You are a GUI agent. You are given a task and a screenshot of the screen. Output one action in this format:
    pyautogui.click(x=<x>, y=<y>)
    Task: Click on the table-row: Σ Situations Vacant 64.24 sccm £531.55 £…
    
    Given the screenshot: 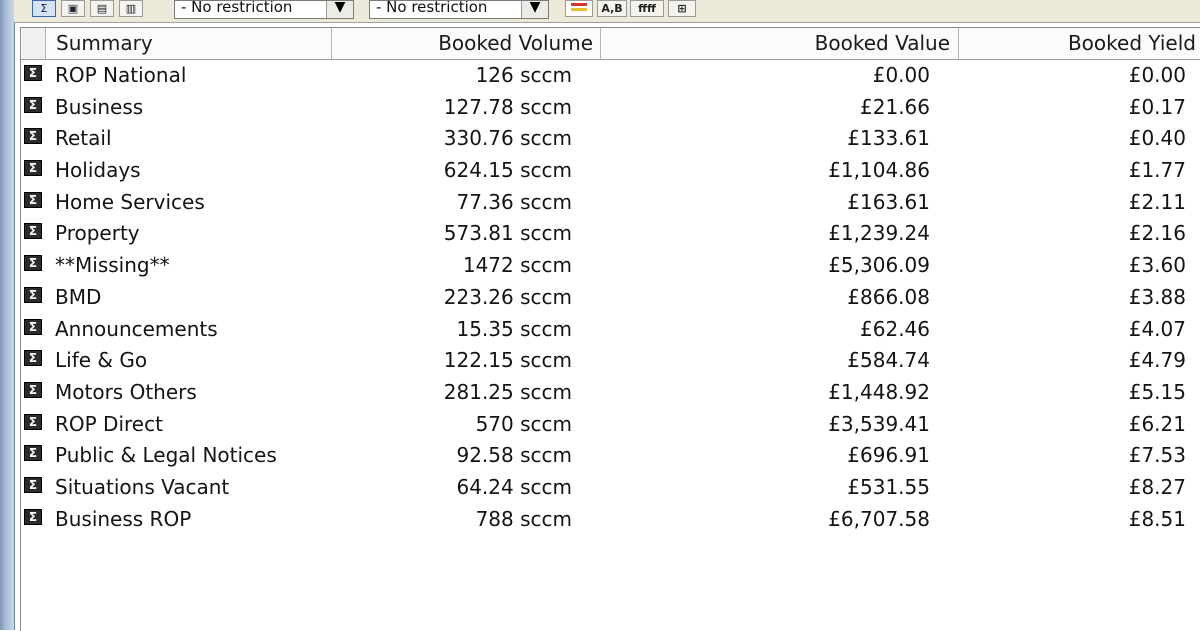 What is the action you would take?
    pyautogui.click(x=610, y=490)
    